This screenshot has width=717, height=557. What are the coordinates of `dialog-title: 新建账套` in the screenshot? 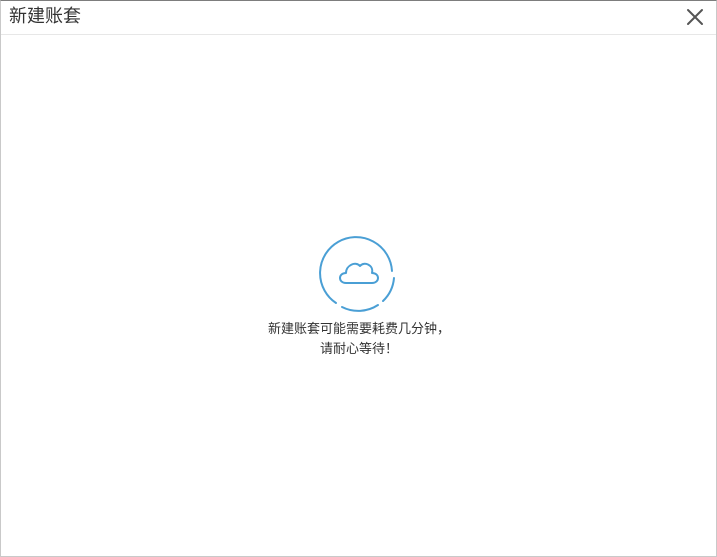 It's located at (45, 16).